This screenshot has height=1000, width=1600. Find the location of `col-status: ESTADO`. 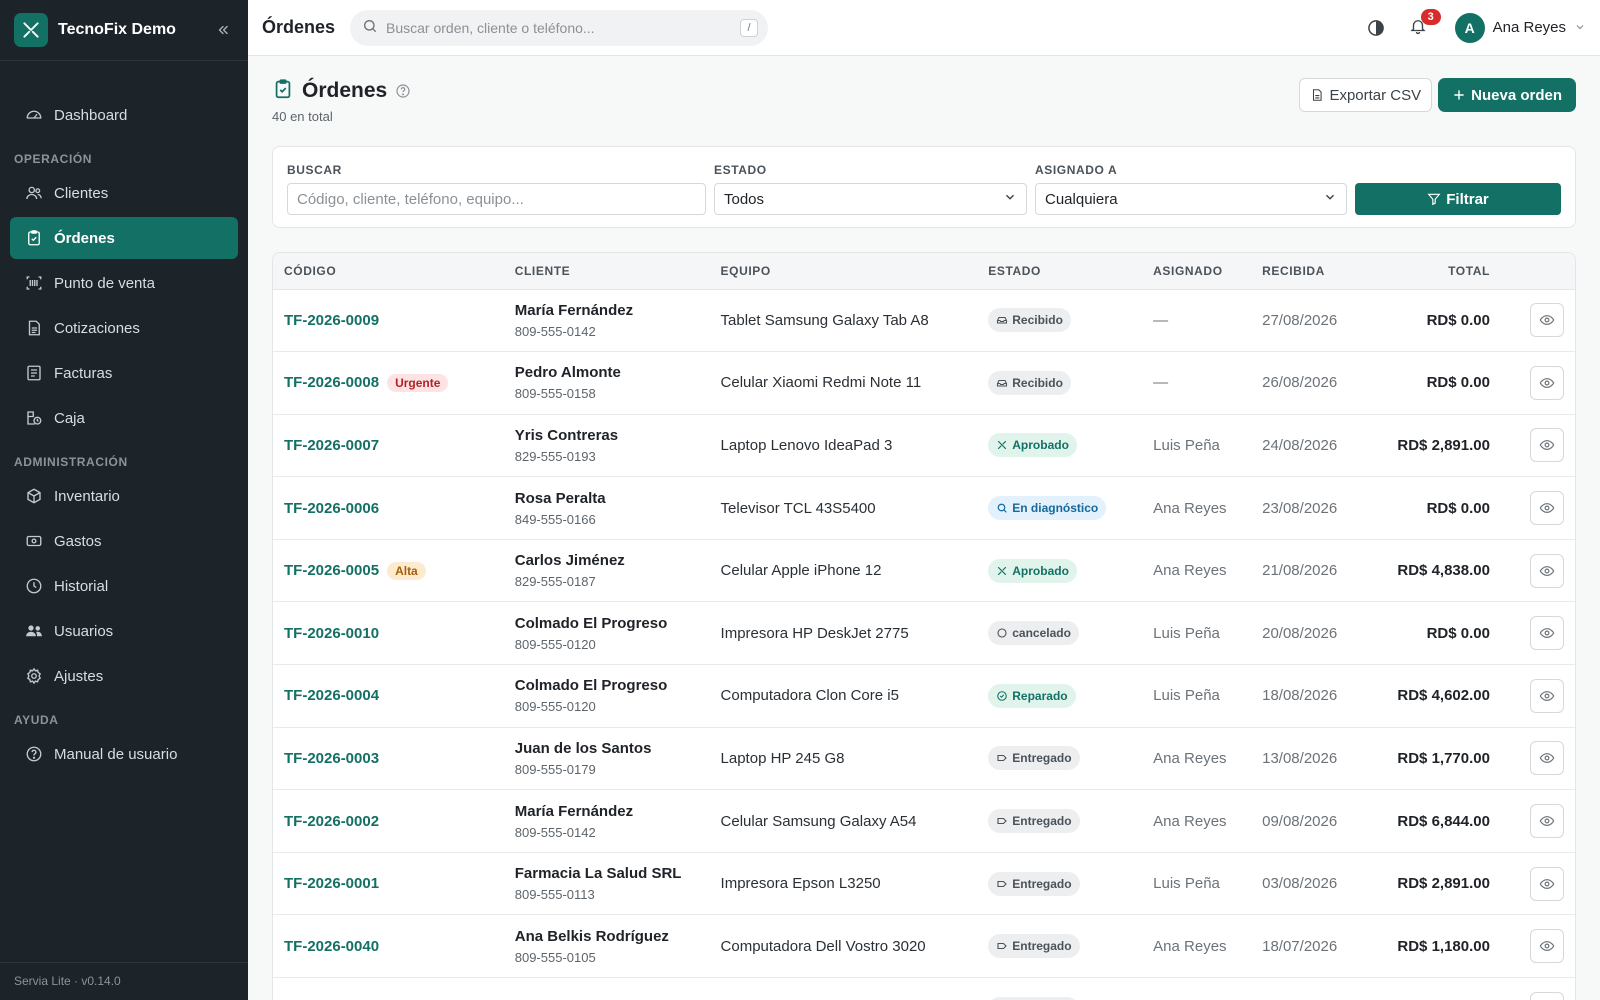

col-status: ESTADO is located at coordinates (1060, 271).